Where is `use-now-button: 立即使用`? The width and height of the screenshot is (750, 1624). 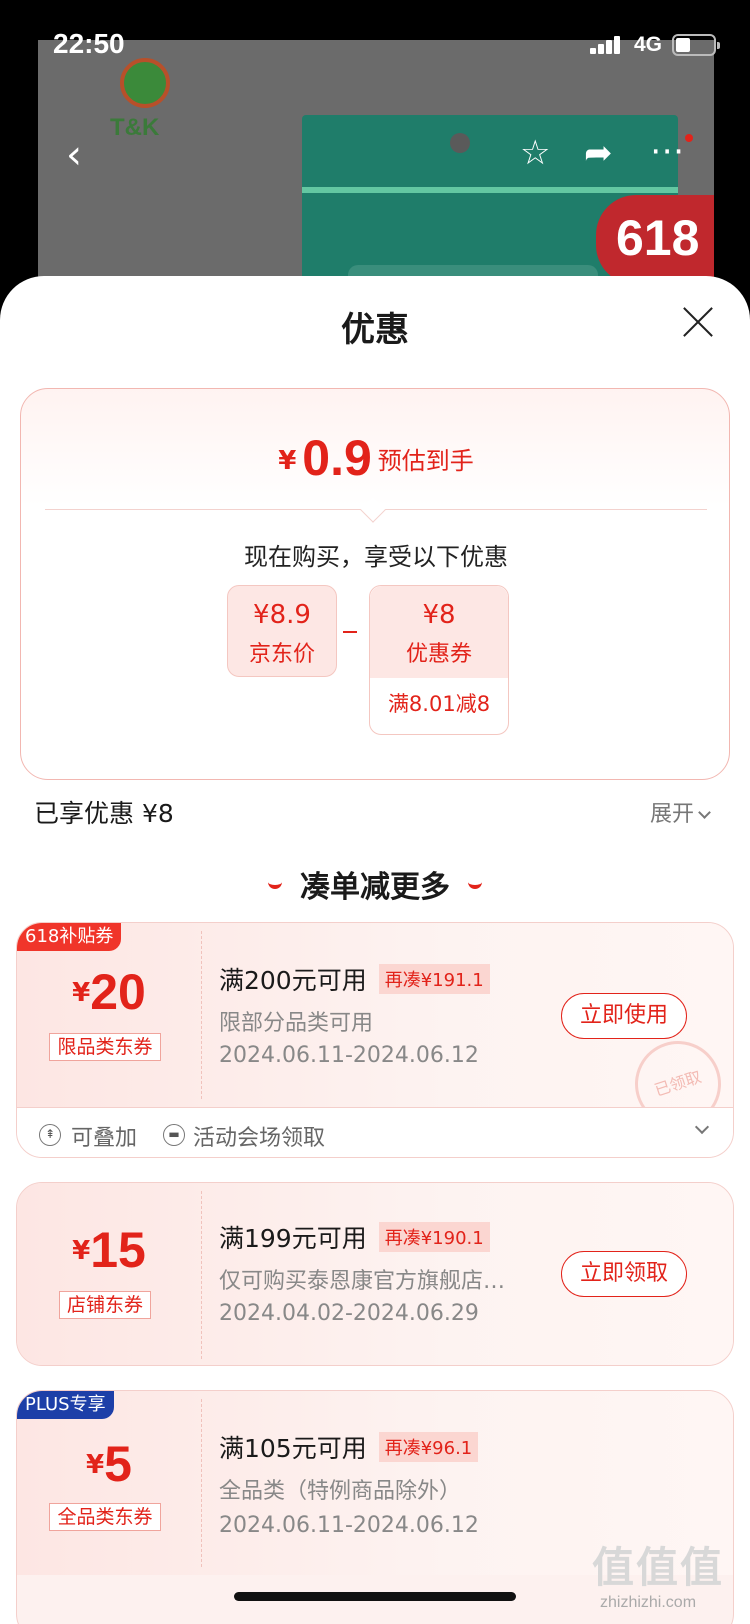
use-now-button: 立即使用 is located at coordinates (624, 1016).